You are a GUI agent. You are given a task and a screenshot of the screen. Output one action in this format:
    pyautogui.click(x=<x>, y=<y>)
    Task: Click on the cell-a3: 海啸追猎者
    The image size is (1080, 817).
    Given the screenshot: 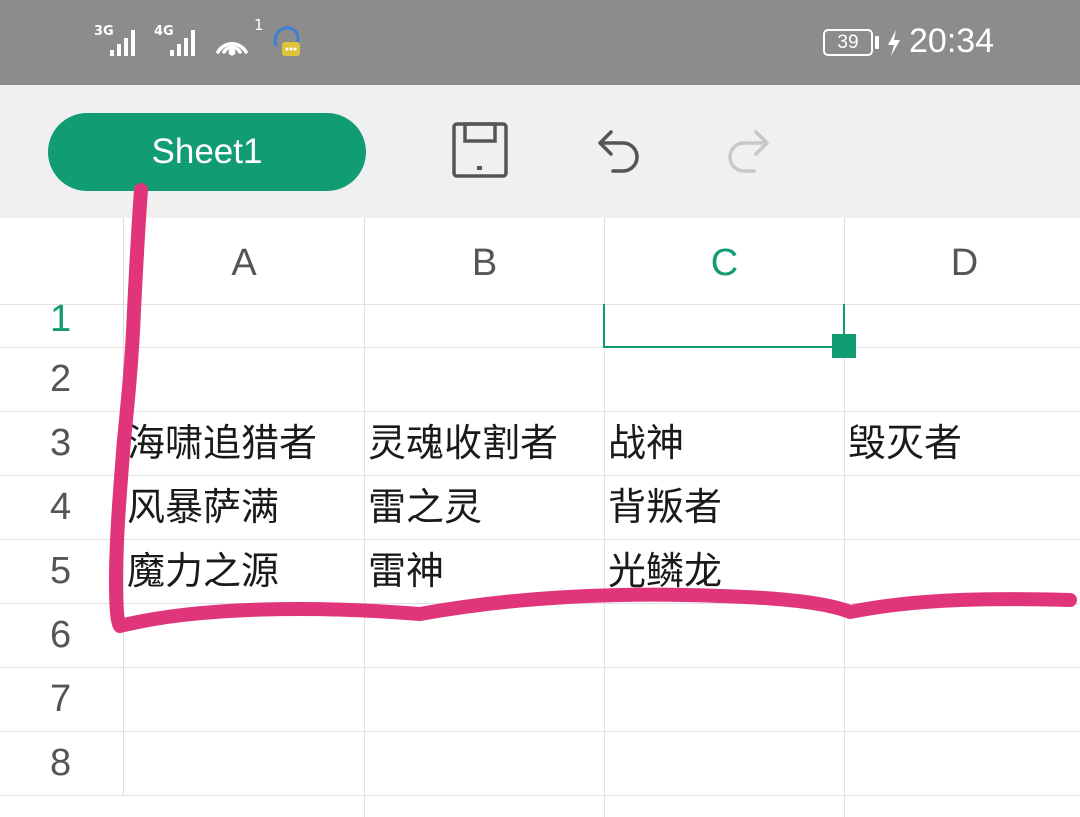 What is the action you would take?
    pyautogui.click(x=244, y=443)
    